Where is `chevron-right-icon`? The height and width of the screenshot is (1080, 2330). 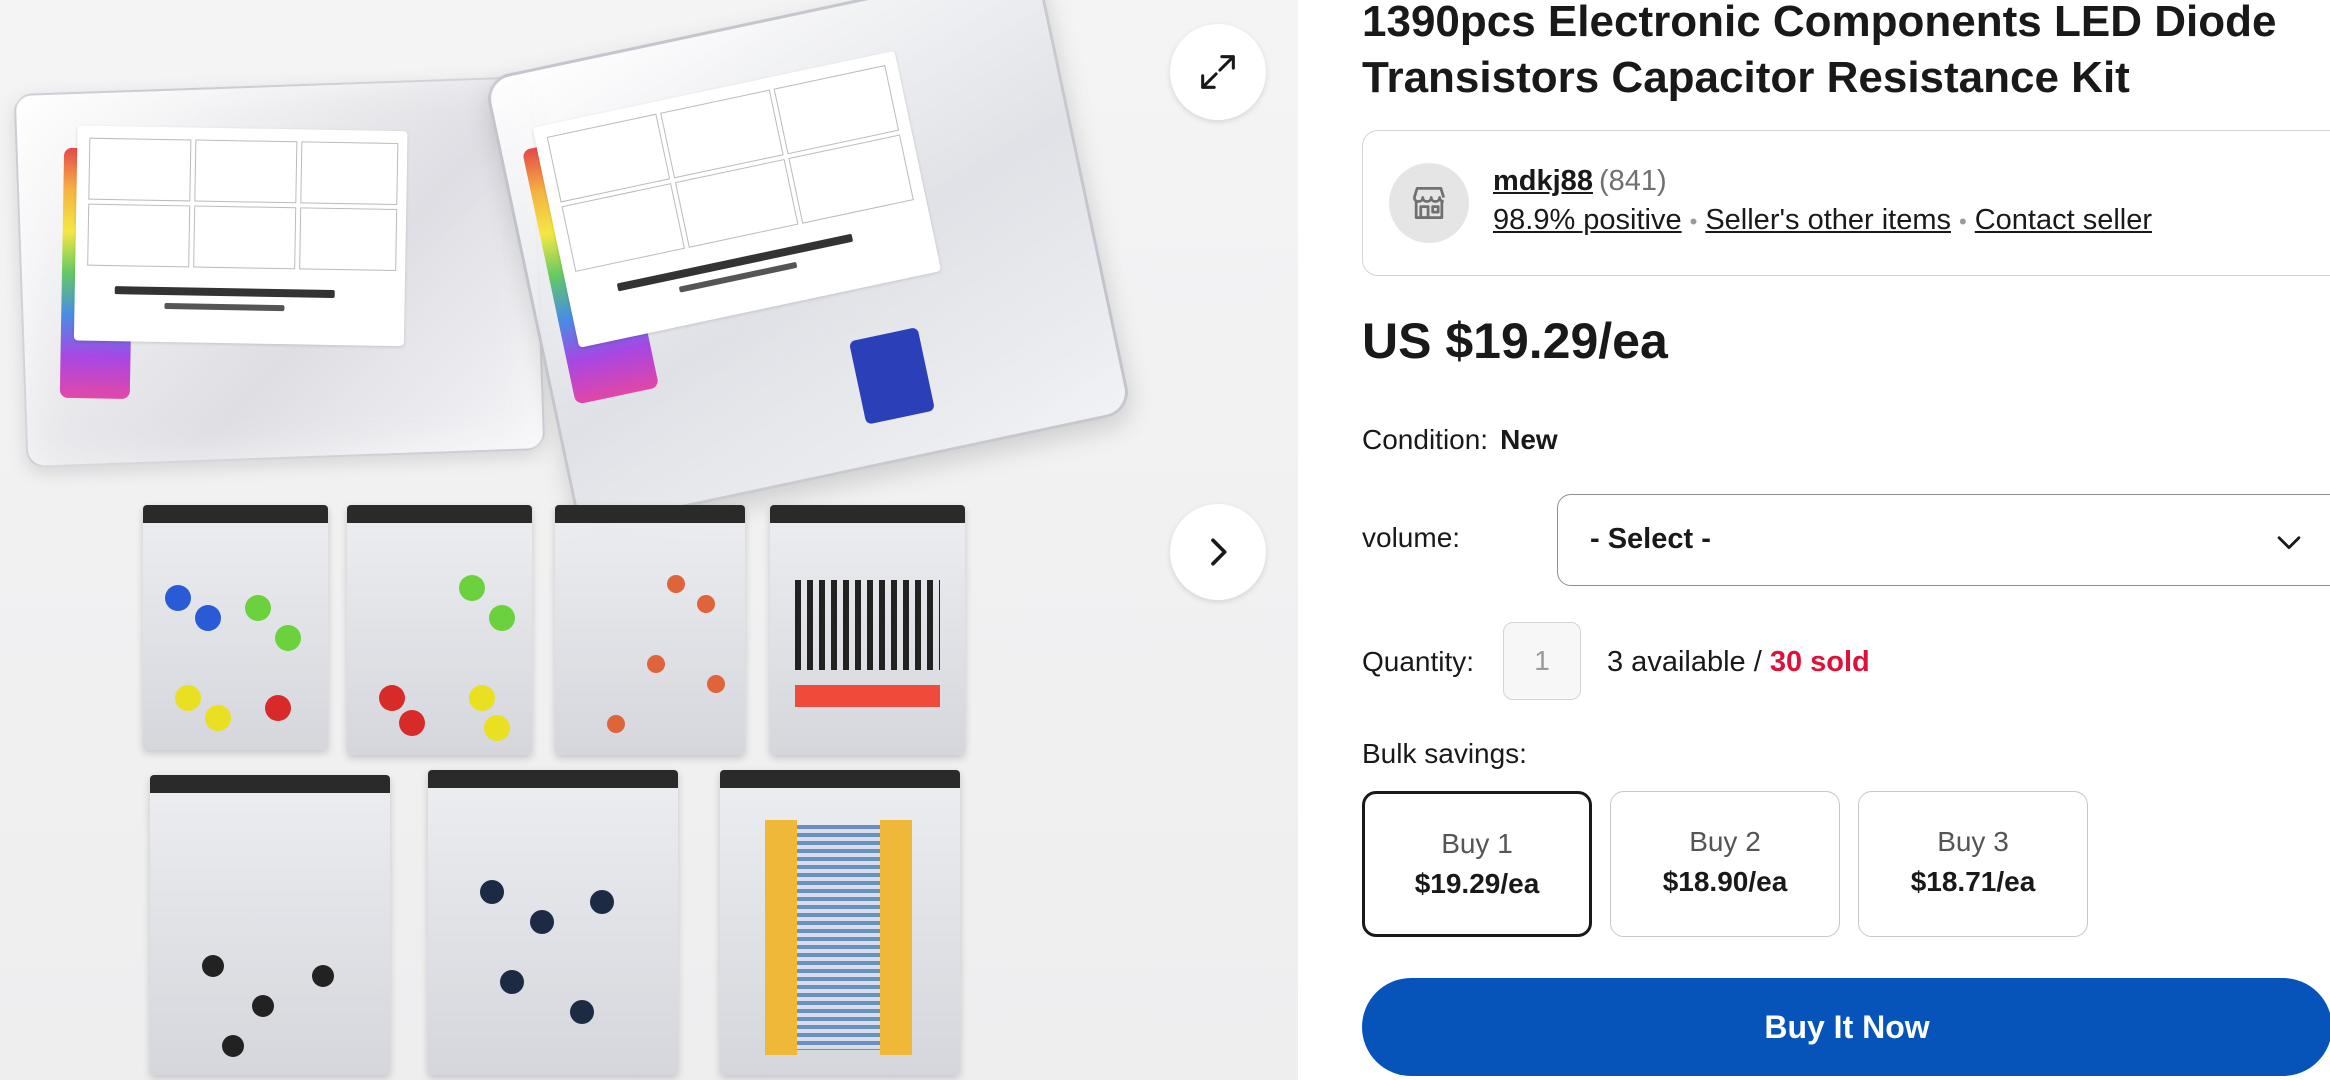 chevron-right-icon is located at coordinates (1219, 552).